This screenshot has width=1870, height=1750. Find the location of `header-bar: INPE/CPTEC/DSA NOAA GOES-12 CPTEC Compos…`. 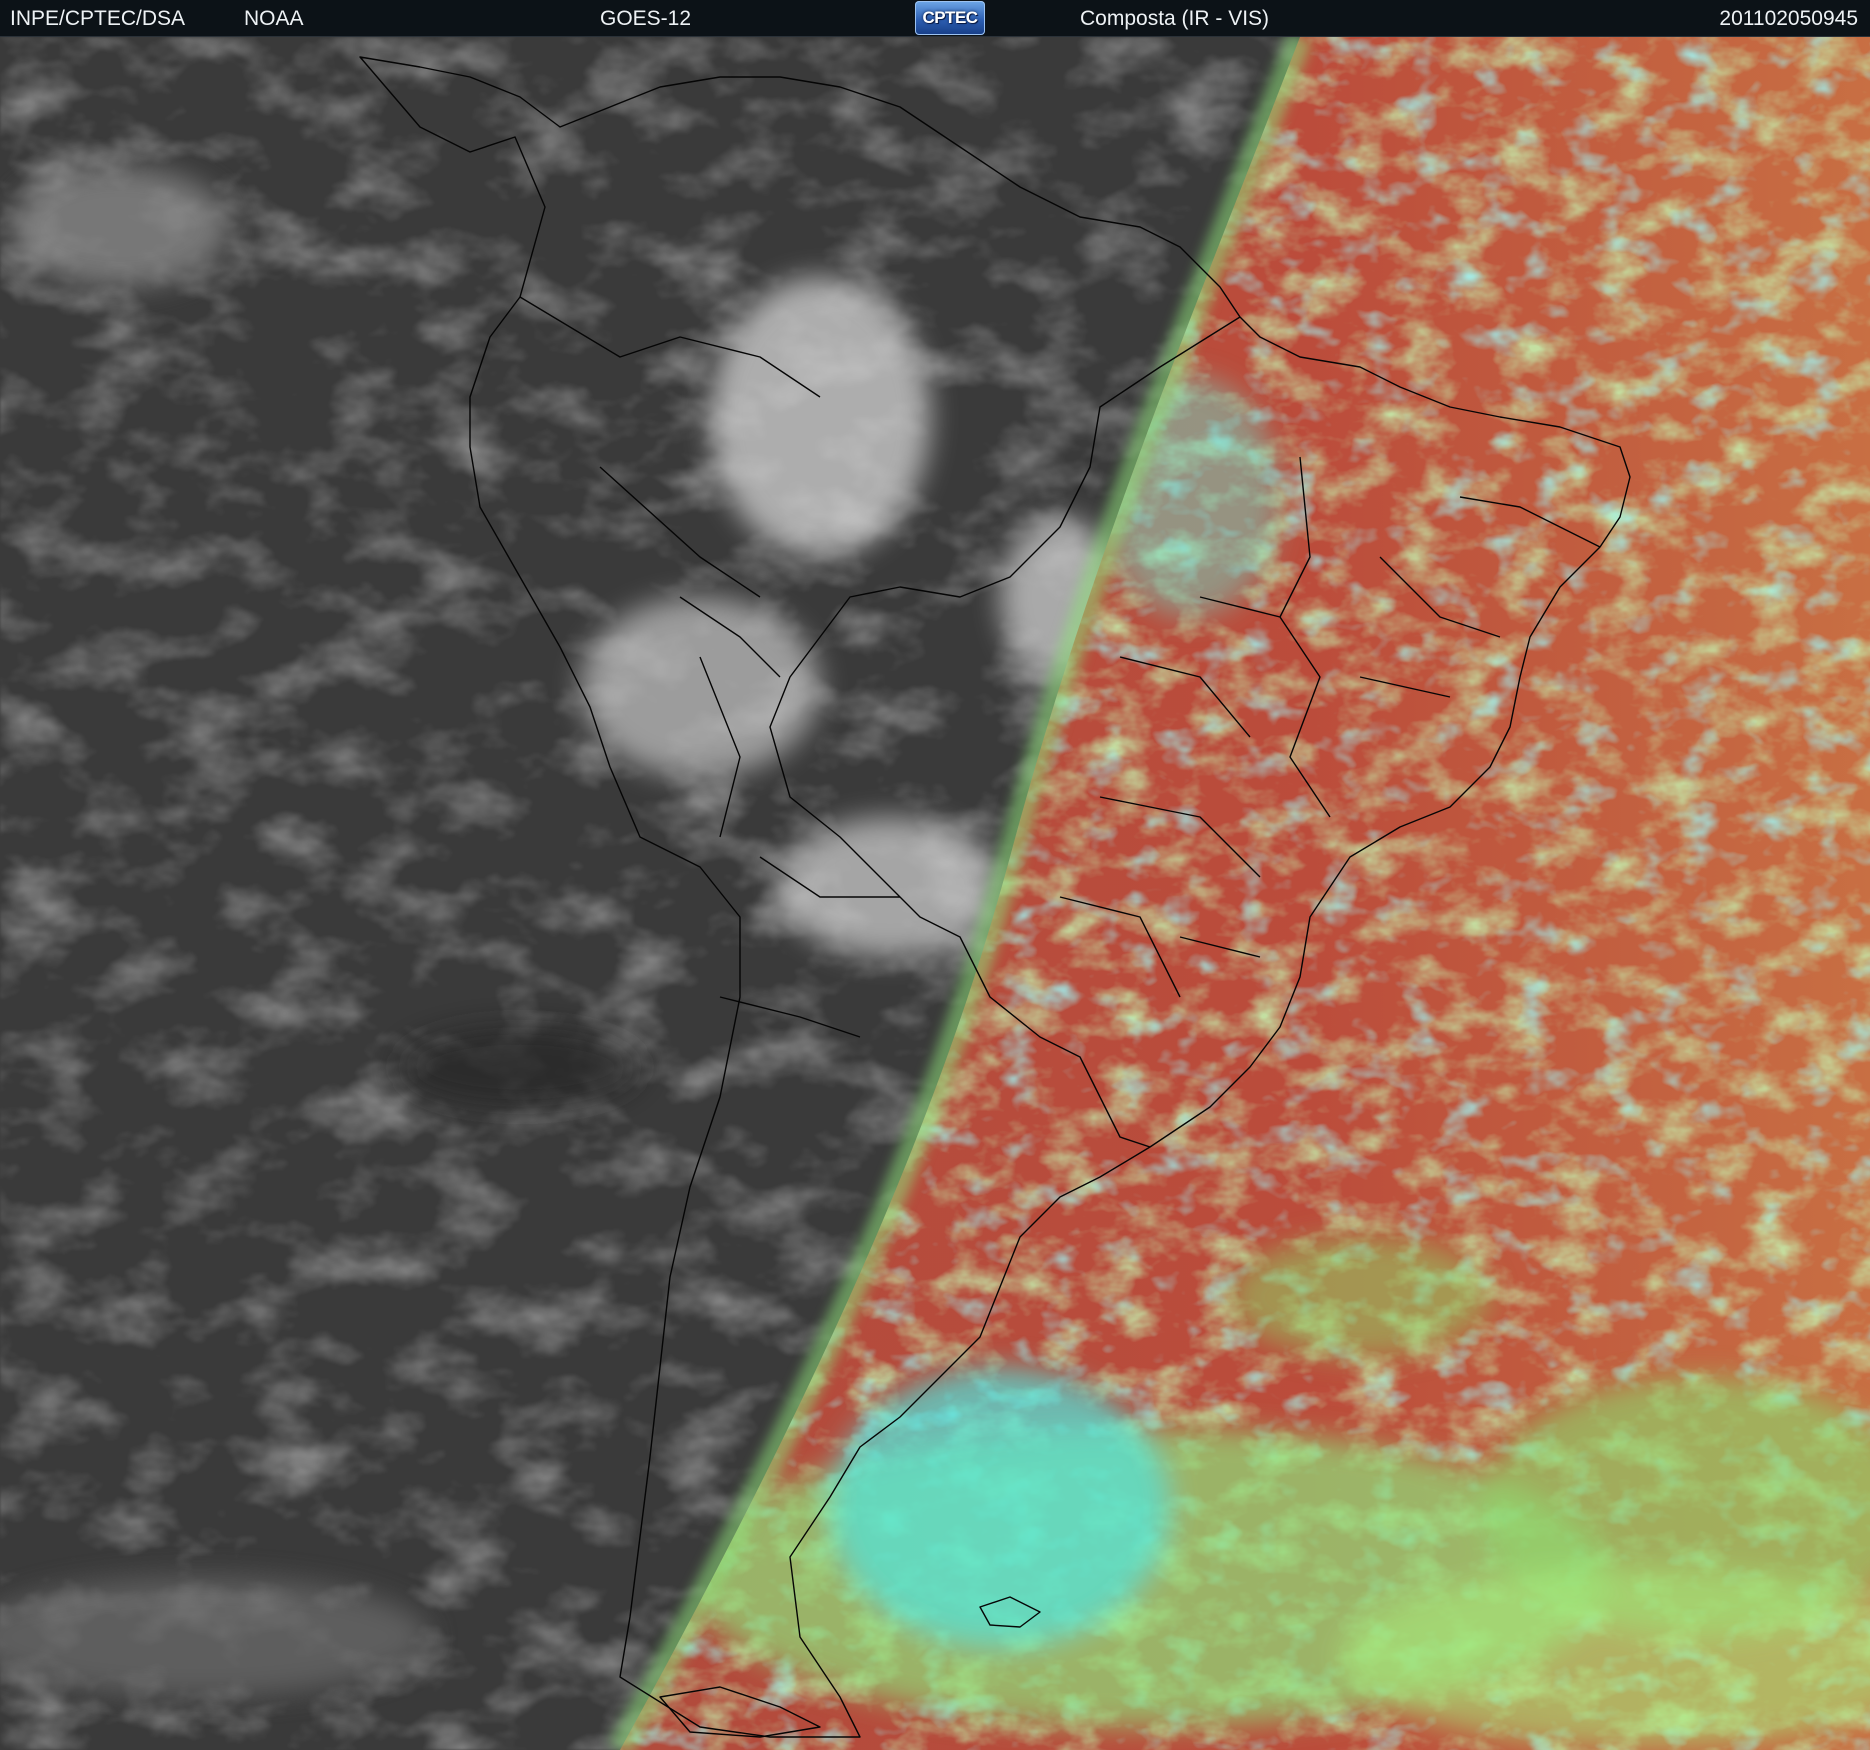

header-bar: INPE/CPTEC/DSA NOAA GOES-12 CPTEC Compos… is located at coordinates (935, 18).